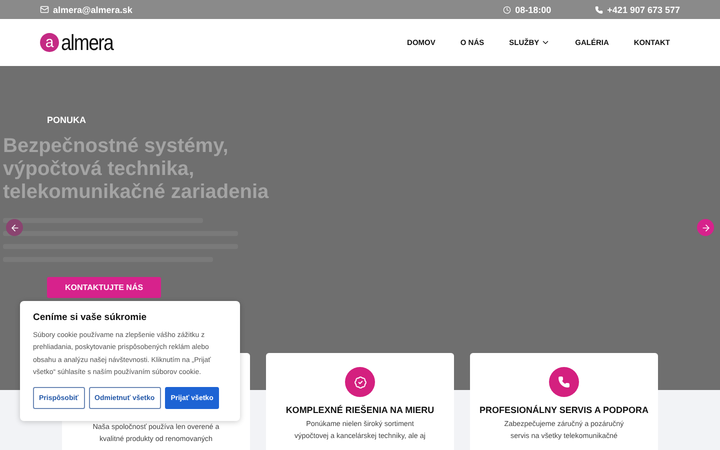 The image size is (720, 450). I want to click on clock-icon, so click(507, 10).